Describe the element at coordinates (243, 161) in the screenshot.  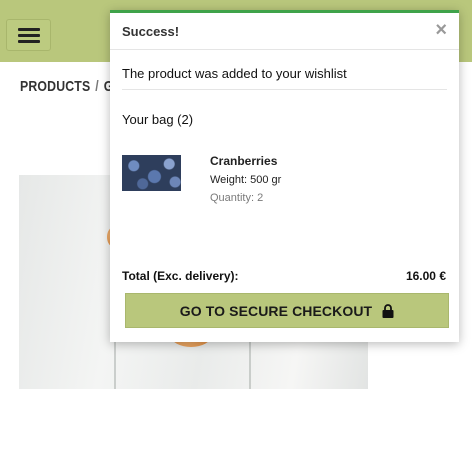
I see `cart-item-name: Cranberries` at that location.